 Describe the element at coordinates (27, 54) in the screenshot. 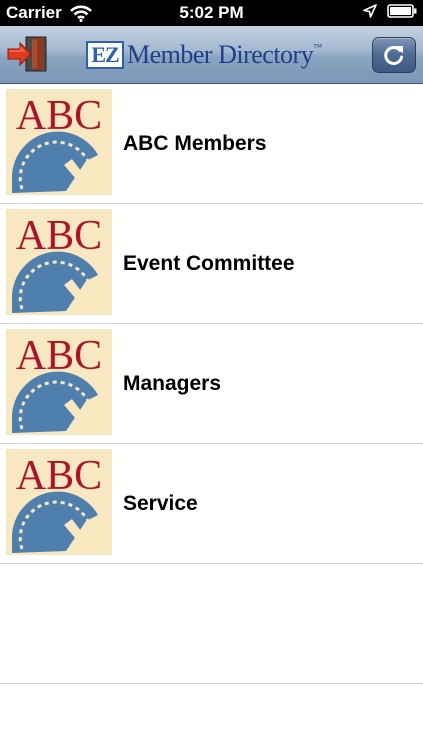

I see `exit-button` at that location.